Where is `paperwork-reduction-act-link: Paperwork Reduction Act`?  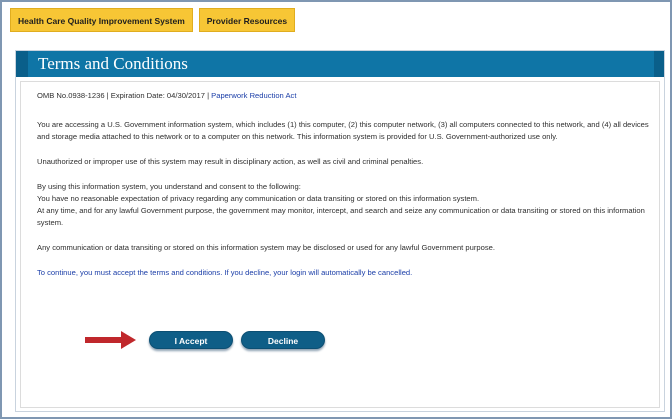 paperwork-reduction-act-link: Paperwork Reduction Act is located at coordinates (253, 95).